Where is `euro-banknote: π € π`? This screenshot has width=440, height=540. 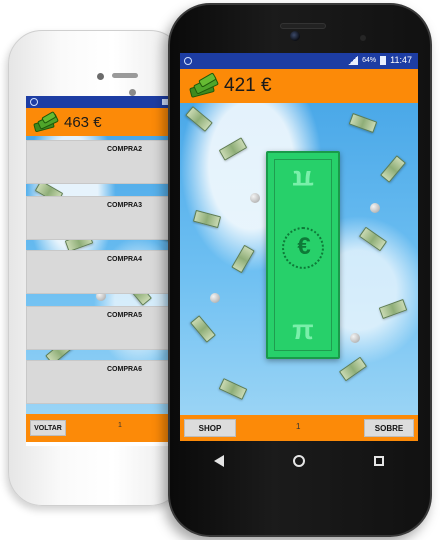
euro-banknote: π € π is located at coordinates (303, 255).